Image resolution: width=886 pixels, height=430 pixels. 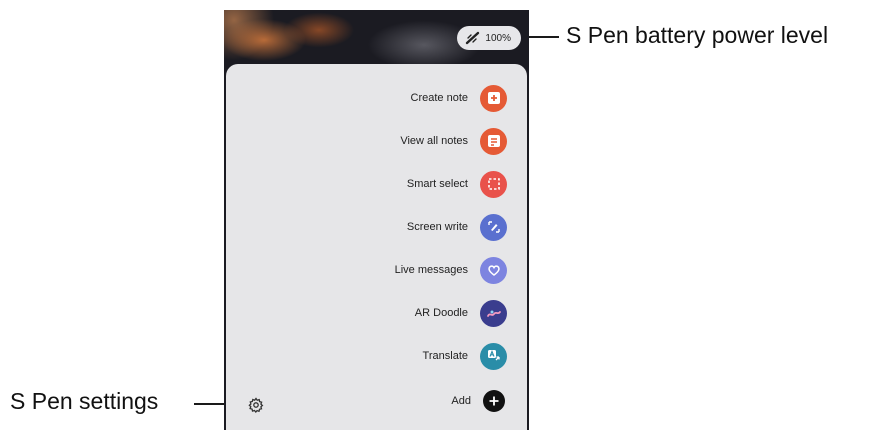 I want to click on battery-callout-label: S Pen battery power level, so click(x=697, y=35).